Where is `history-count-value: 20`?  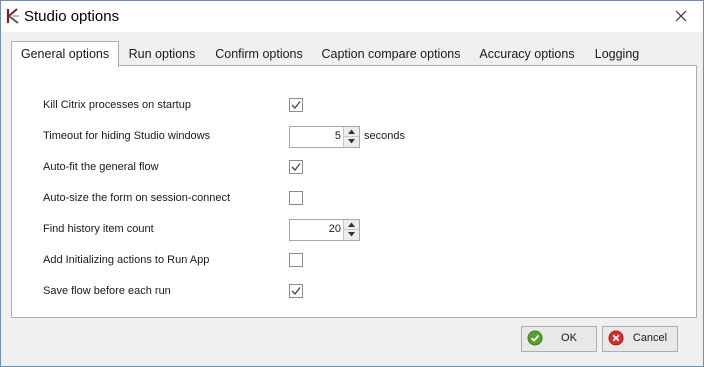
history-count-value: 20 is located at coordinates (334, 229).